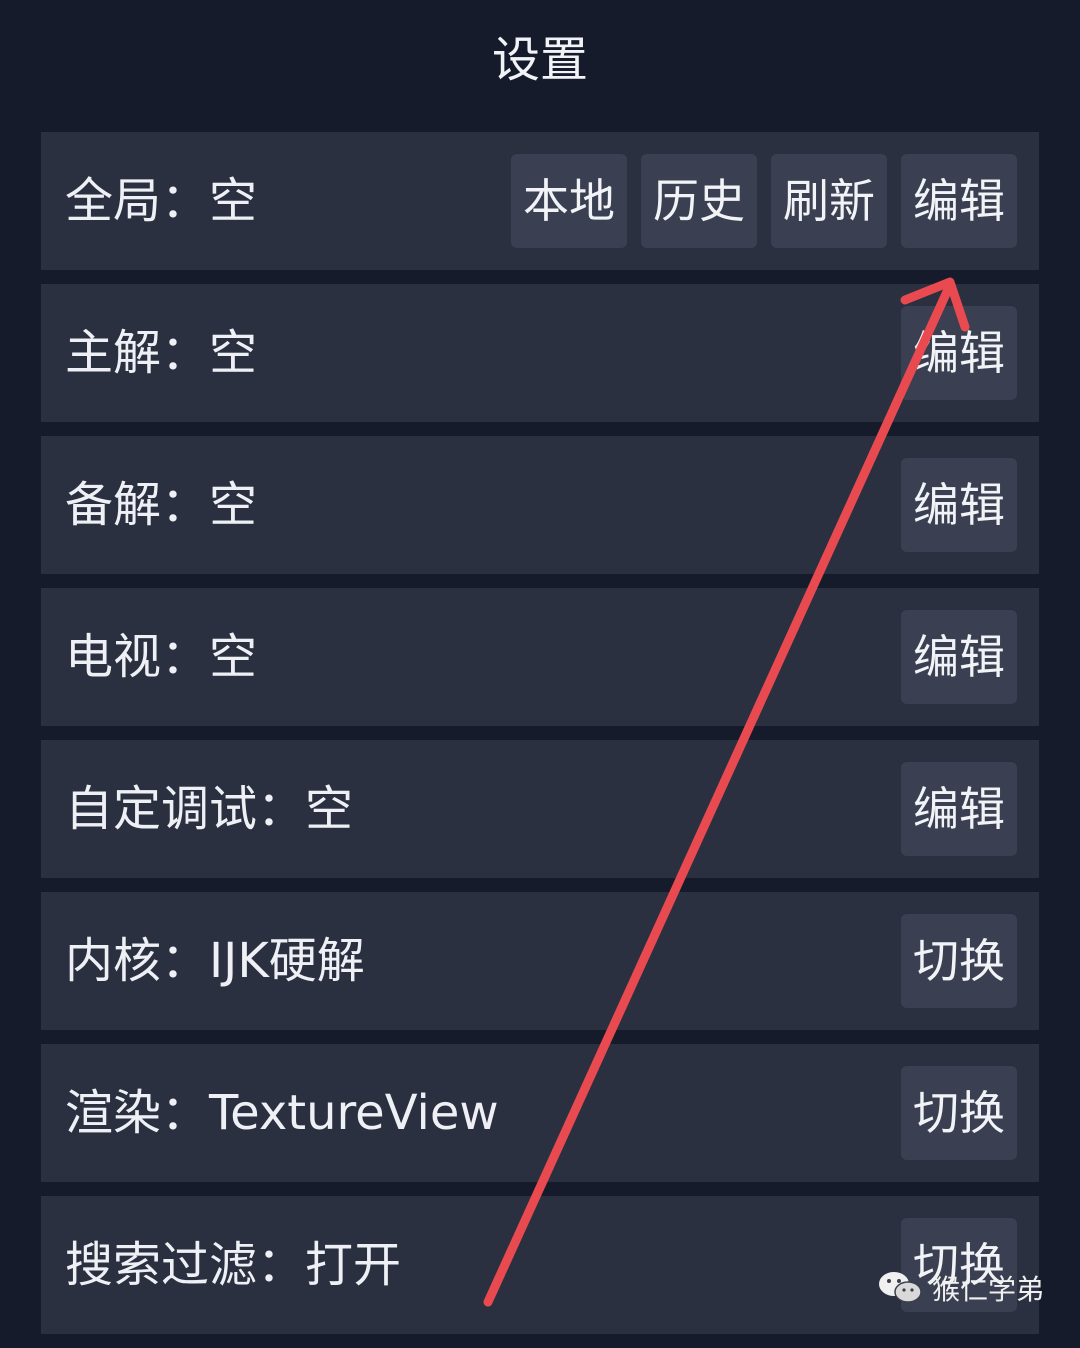  What do you see at coordinates (209, 809) in the screenshot?
I see `row-label: 自定调试：空` at bounding box center [209, 809].